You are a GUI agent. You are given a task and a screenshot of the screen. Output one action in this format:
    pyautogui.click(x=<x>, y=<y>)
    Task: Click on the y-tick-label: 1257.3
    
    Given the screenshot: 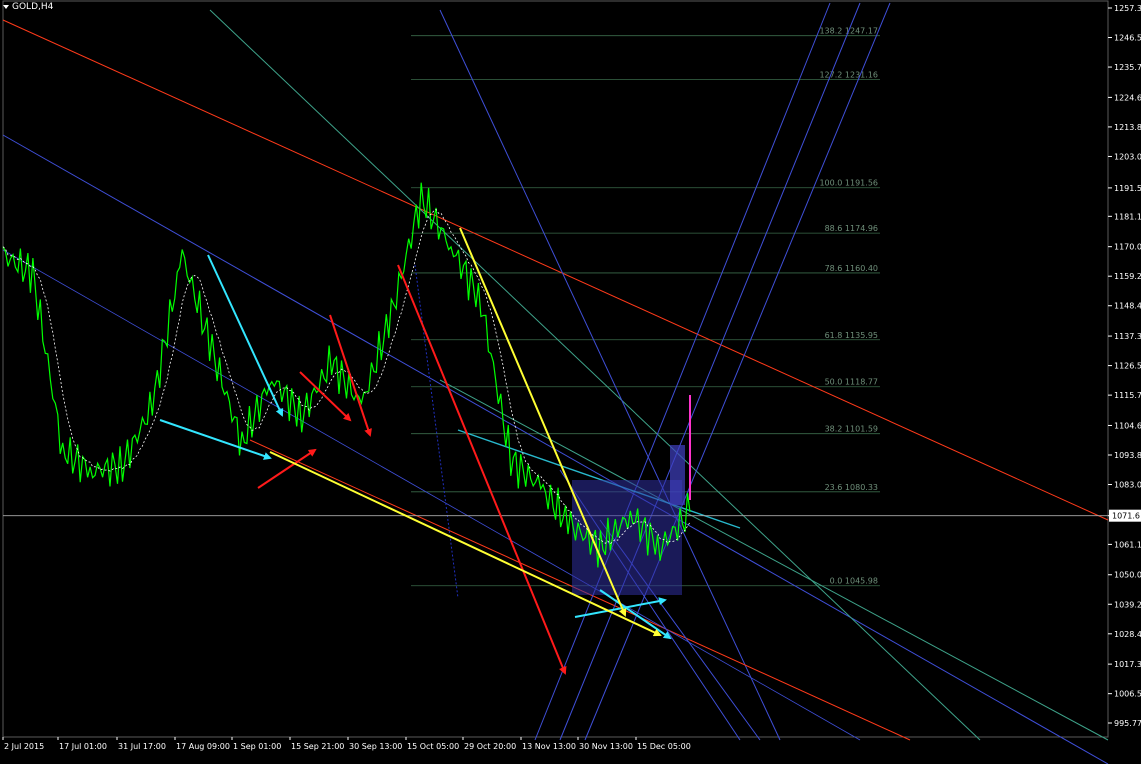 What is the action you would take?
    pyautogui.click(x=1127, y=8)
    